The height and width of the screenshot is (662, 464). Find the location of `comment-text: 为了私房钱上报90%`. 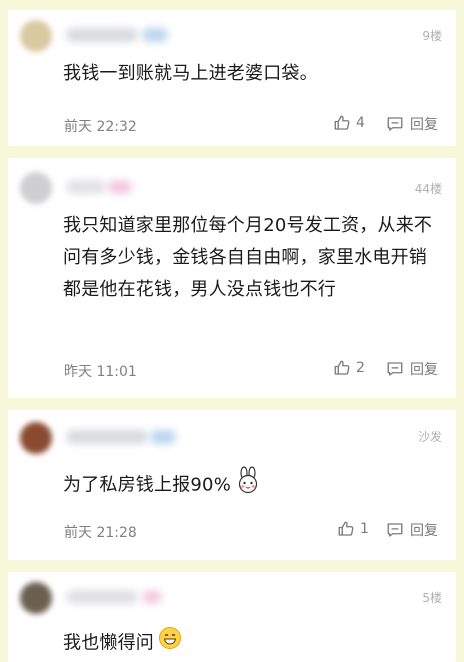

comment-text: 为了私房钱上报90% is located at coordinates (249, 485).